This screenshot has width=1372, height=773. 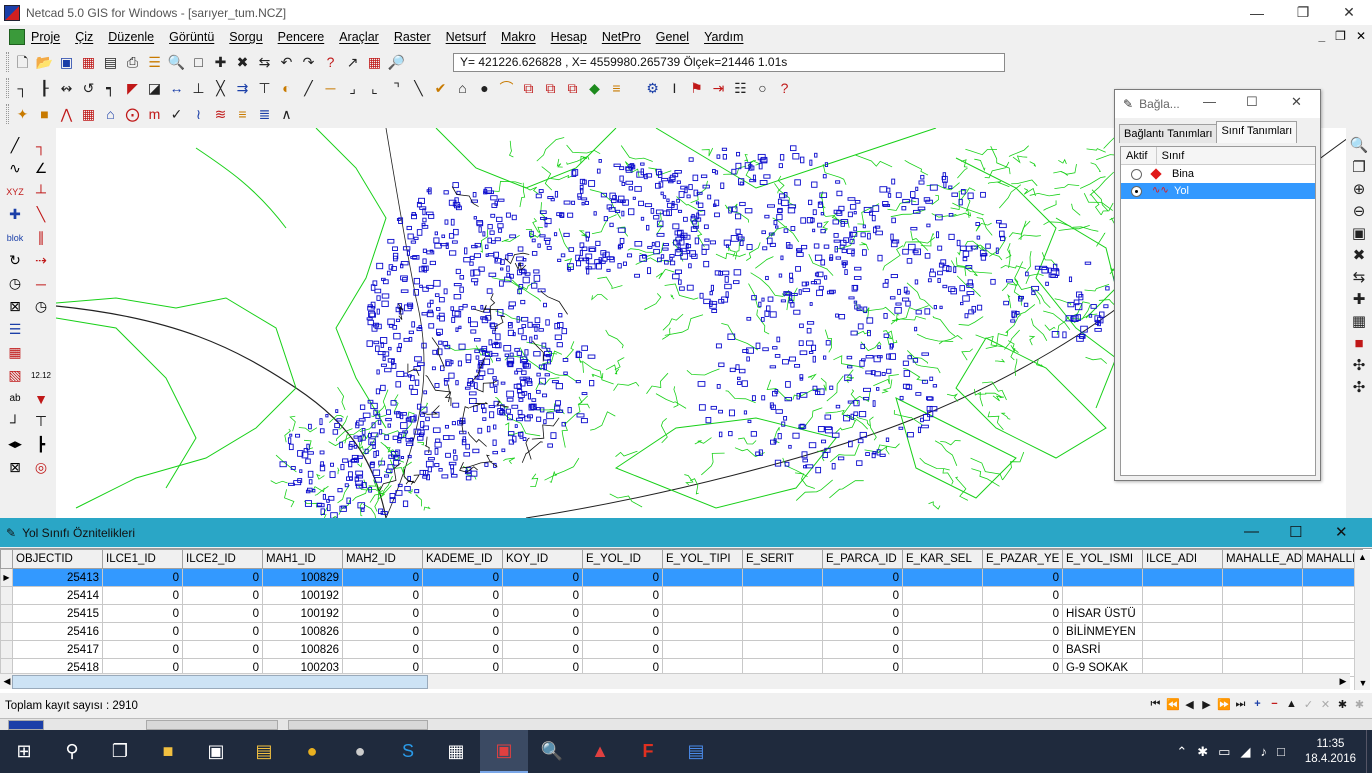 I want to click on flag-icon: ⚑, so click(x=696, y=87).